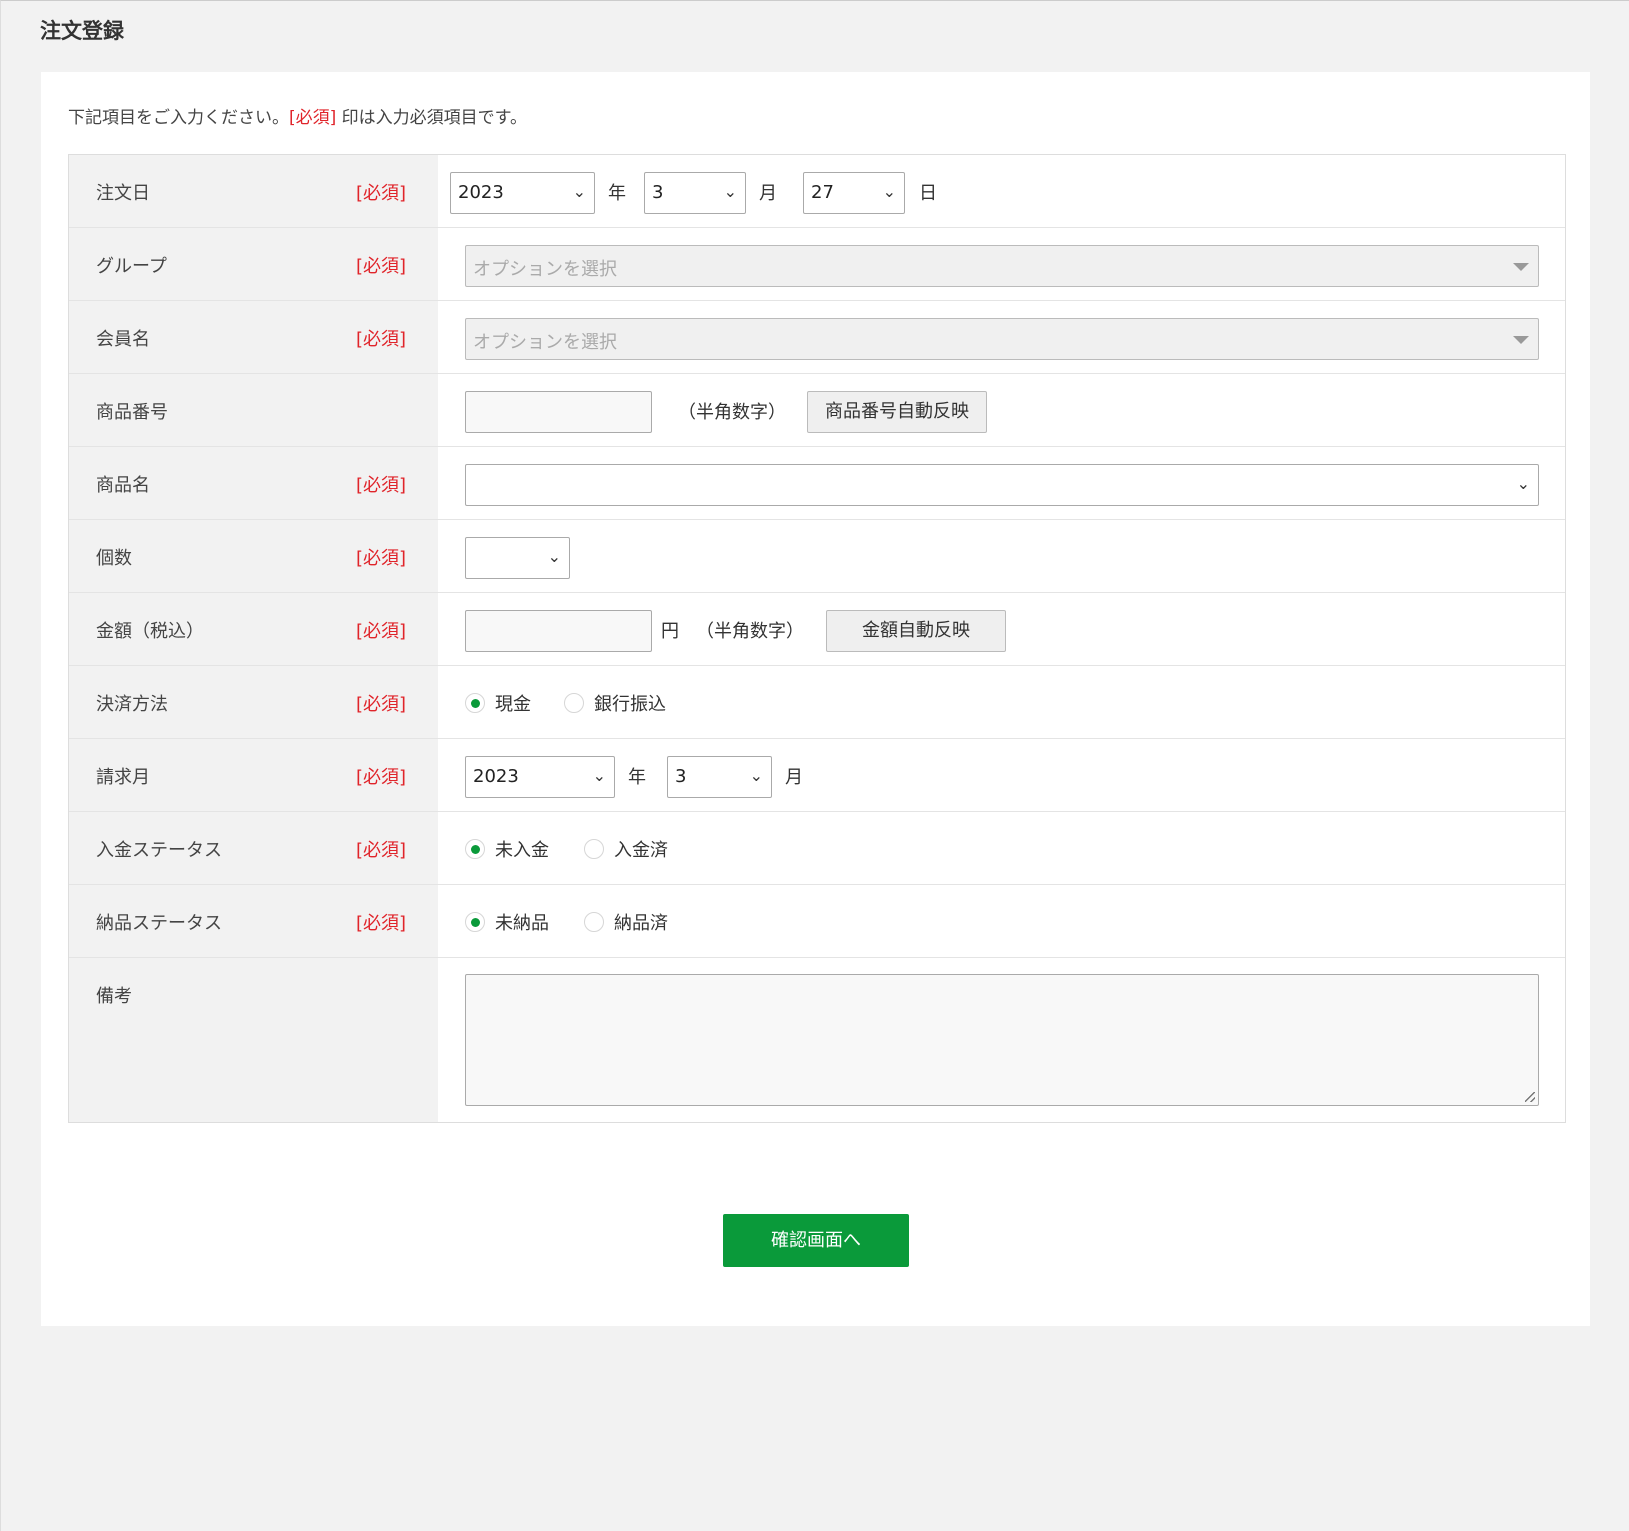  What do you see at coordinates (1001, 775) in the screenshot?
I see `value-cell: 2023 ⌄ 年 3 ⌄ 月` at bounding box center [1001, 775].